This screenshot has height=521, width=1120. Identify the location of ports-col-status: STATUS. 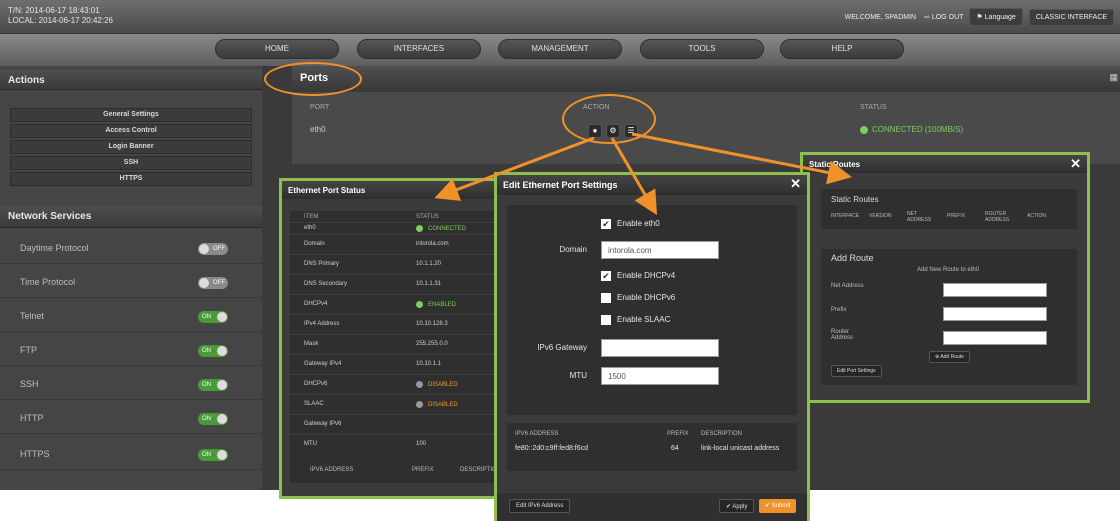
(873, 107).